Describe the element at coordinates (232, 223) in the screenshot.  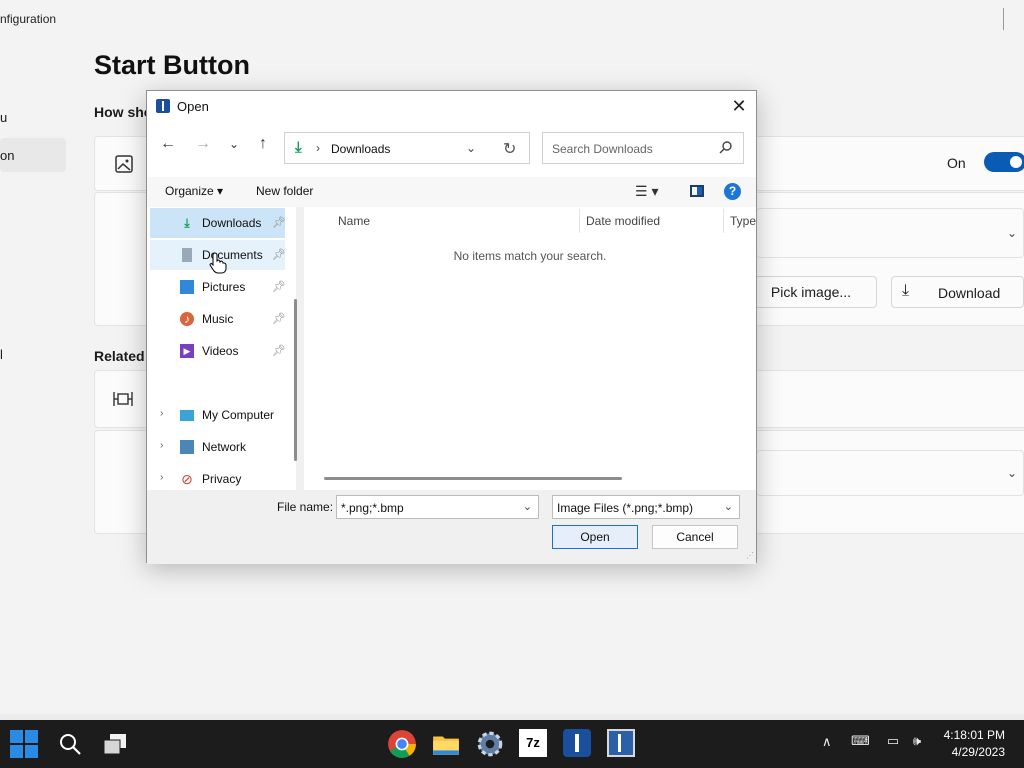
I see `nav-item-label: Downloads` at that location.